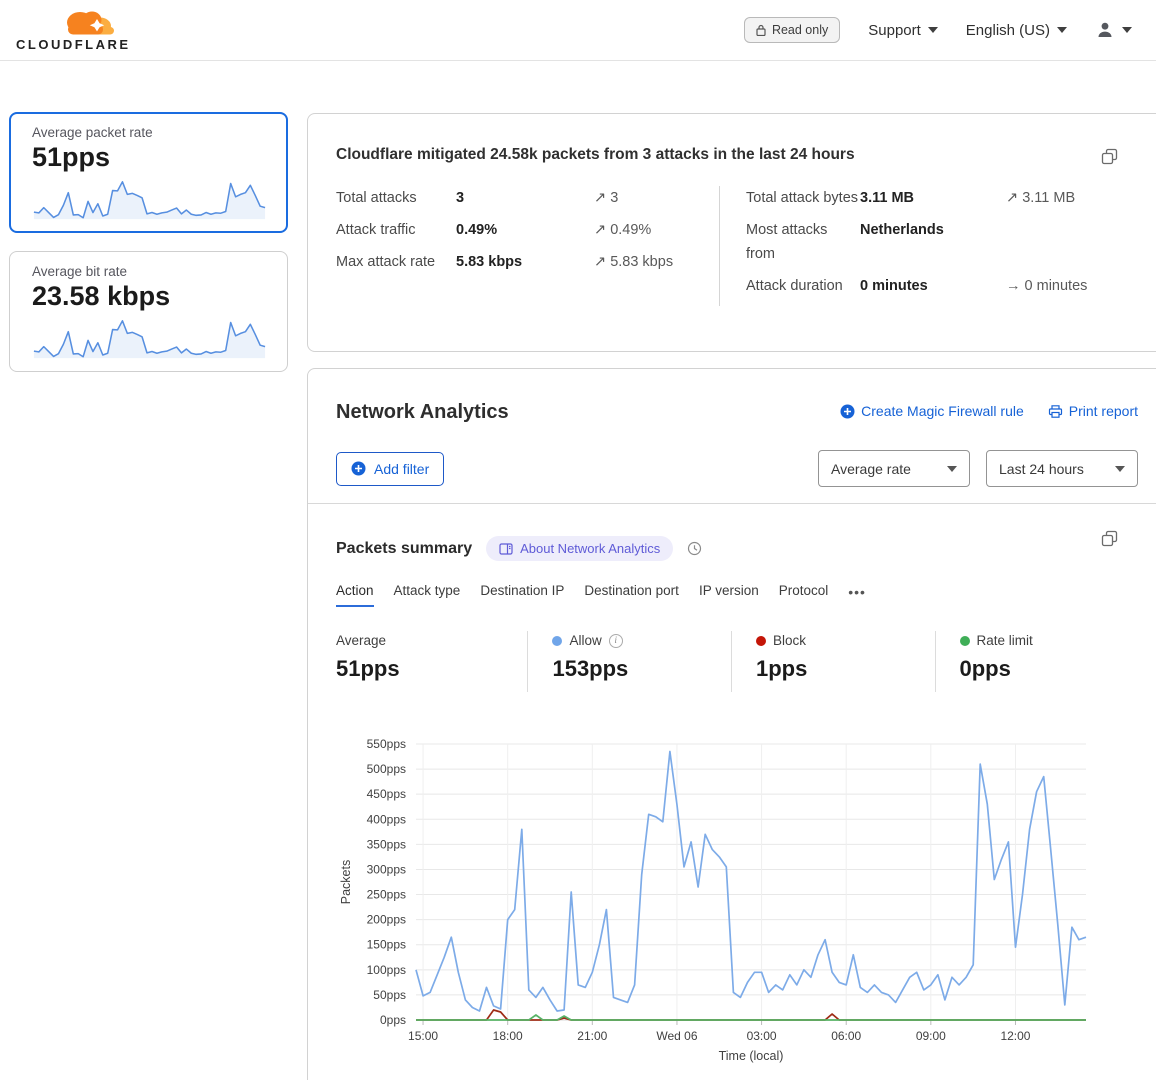 This screenshot has height=1080, width=1156. What do you see at coordinates (368, 668) in the screenshot?
I see `stat-value: 51pps` at bounding box center [368, 668].